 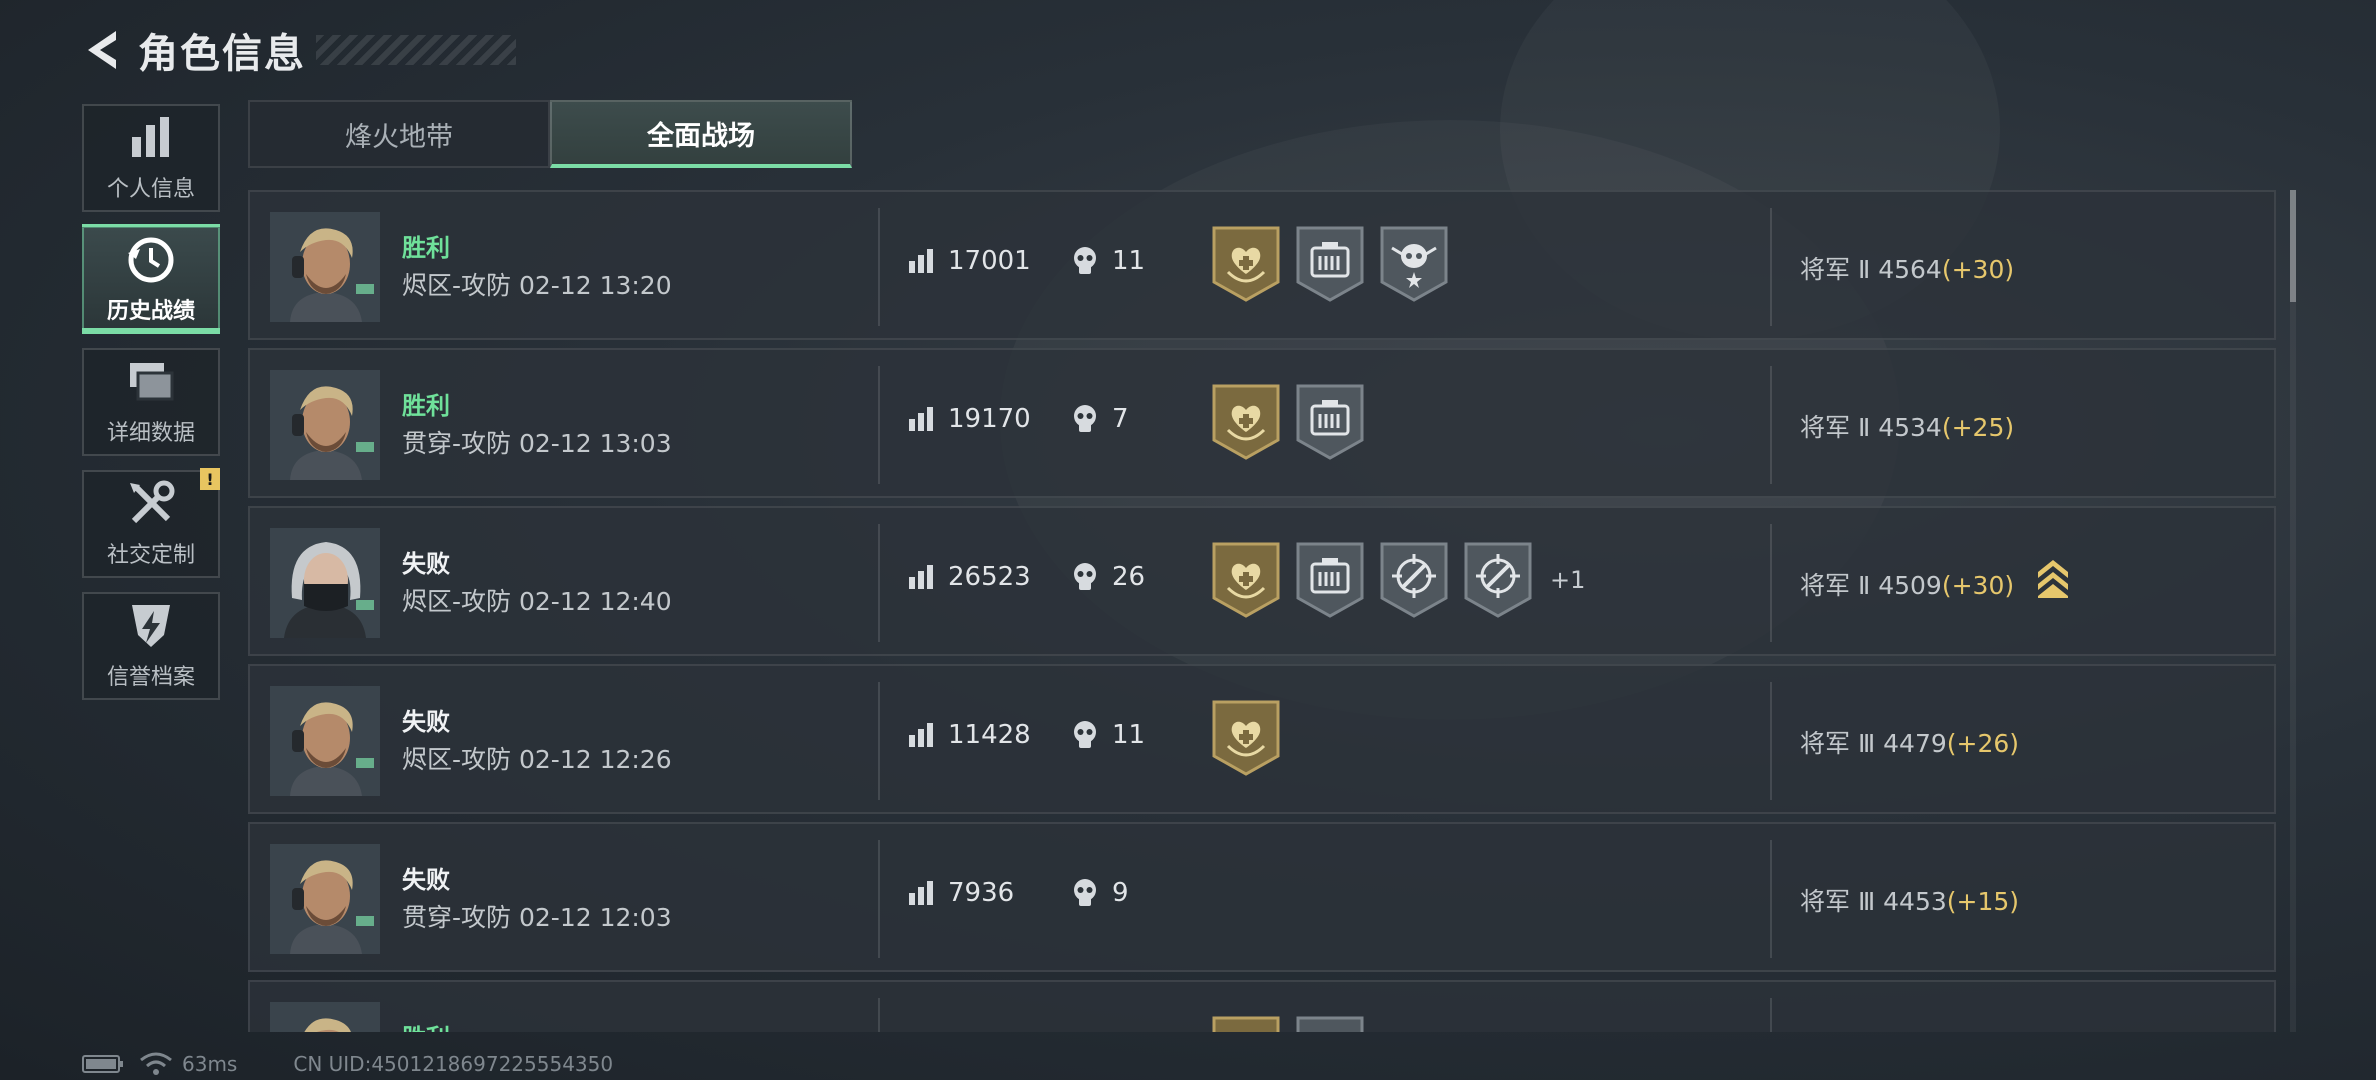 What do you see at coordinates (1910, 269) in the screenshot?
I see `rank-points: 4564` at bounding box center [1910, 269].